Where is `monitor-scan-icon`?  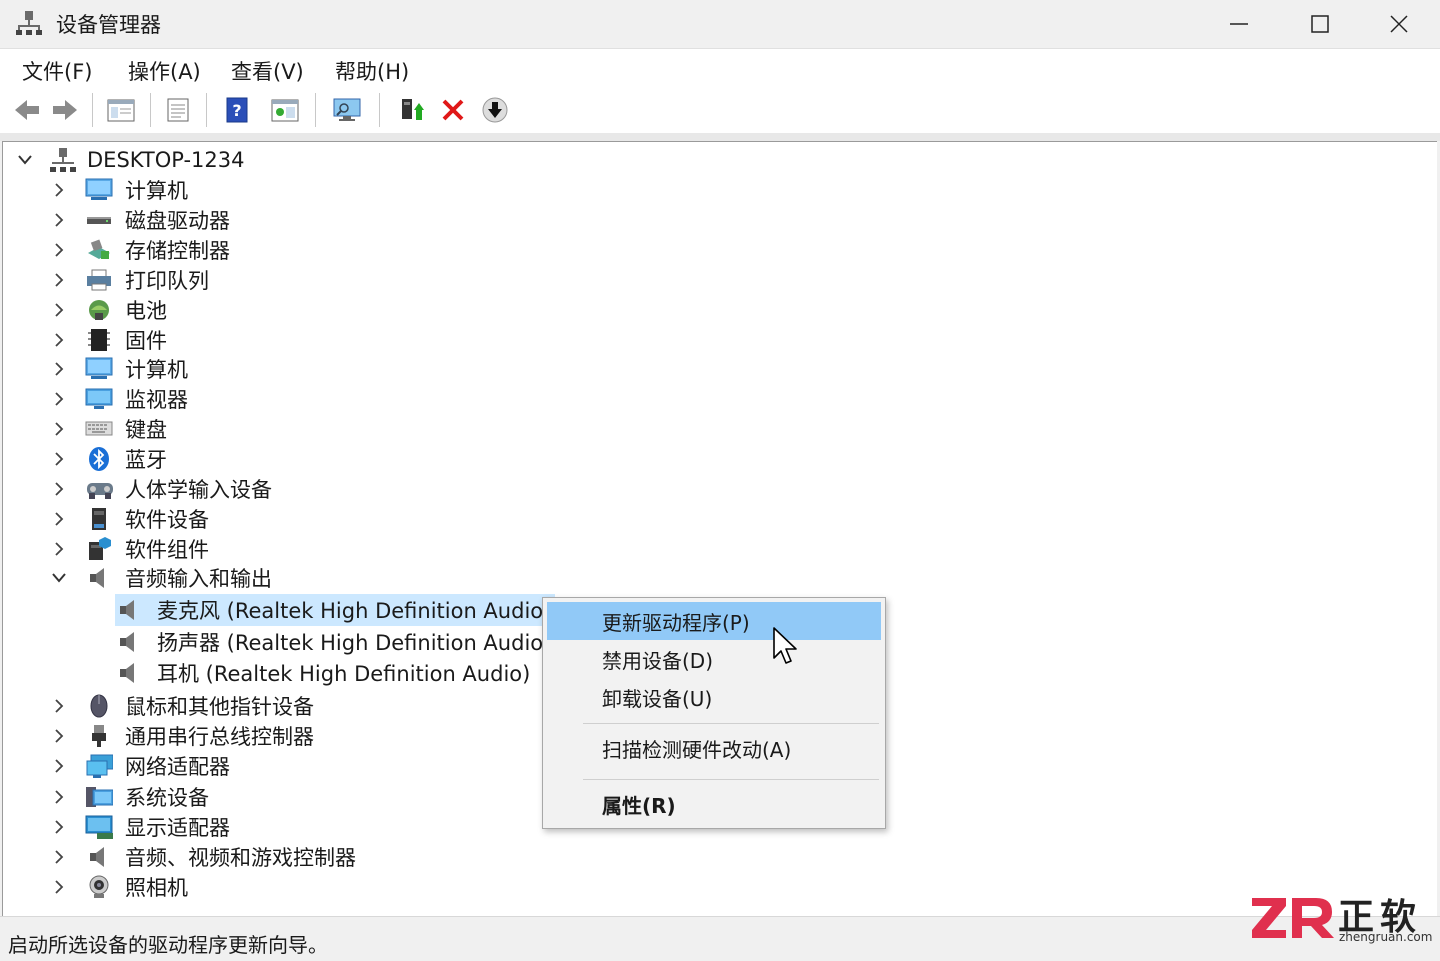 monitor-scan-icon is located at coordinates (347, 109).